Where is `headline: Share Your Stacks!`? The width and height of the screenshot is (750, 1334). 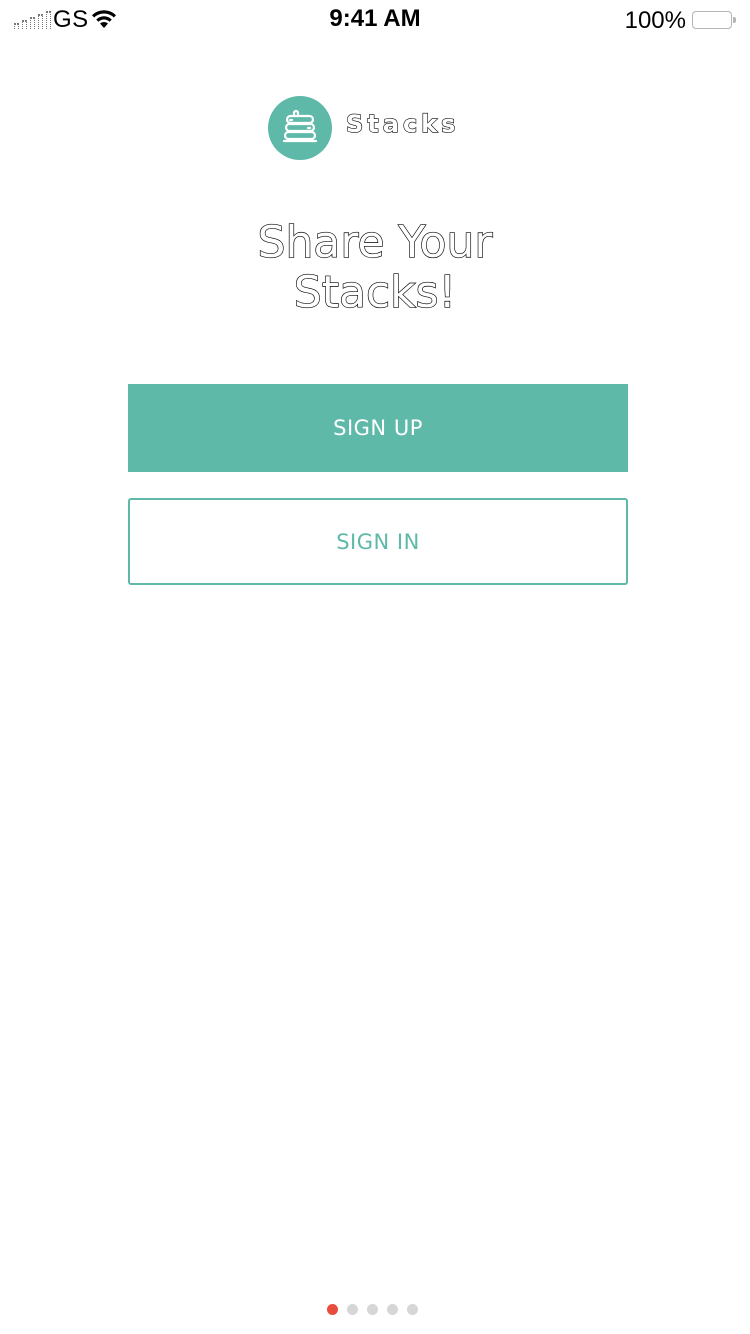
headline: Share Your Stacks! is located at coordinates (375, 267).